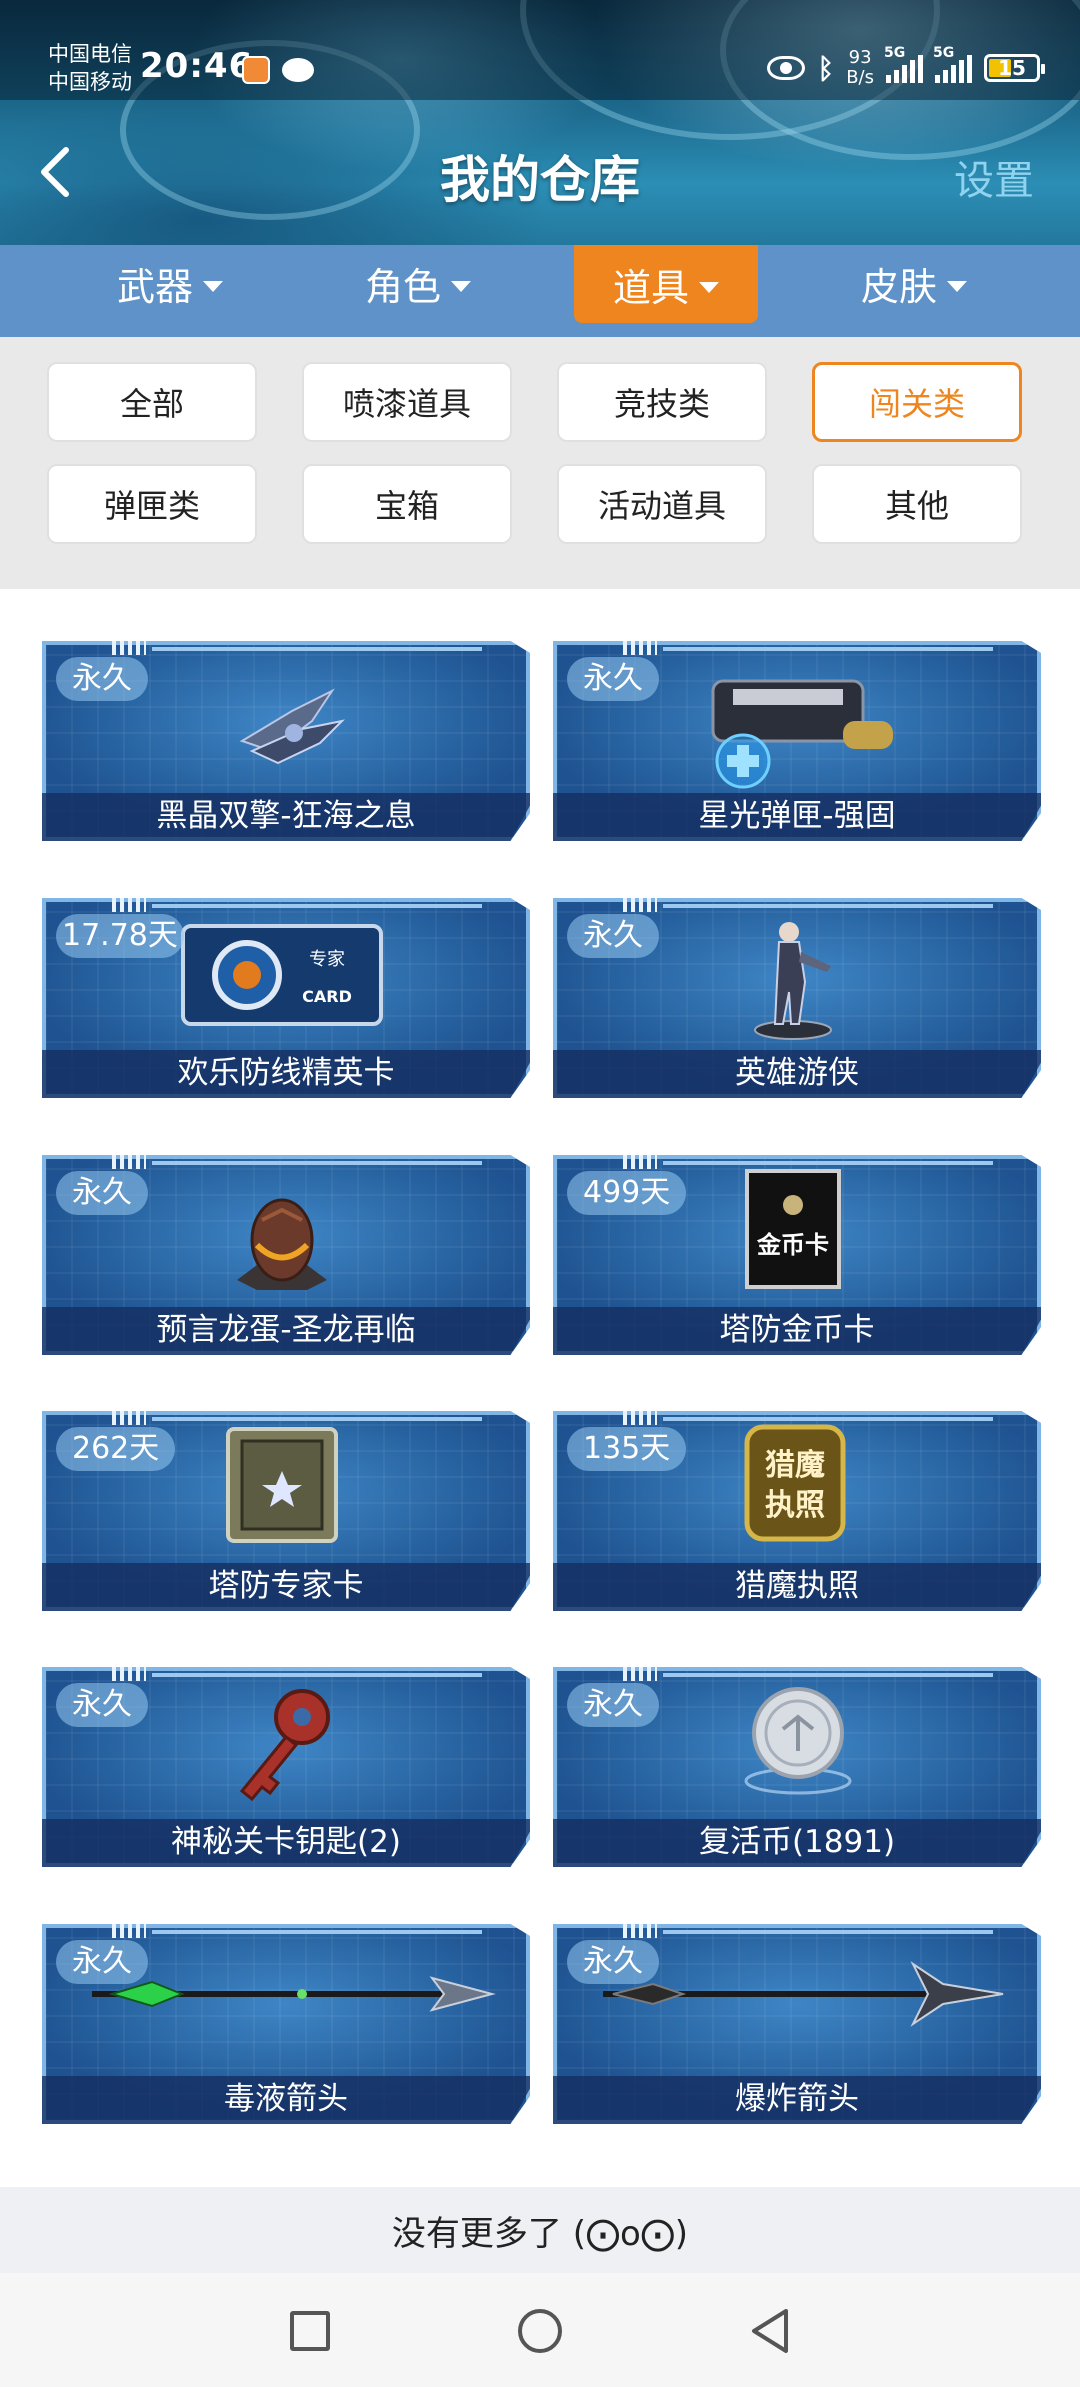 The image size is (1080, 2387). I want to click on settings-button: 设置, so click(994, 177).